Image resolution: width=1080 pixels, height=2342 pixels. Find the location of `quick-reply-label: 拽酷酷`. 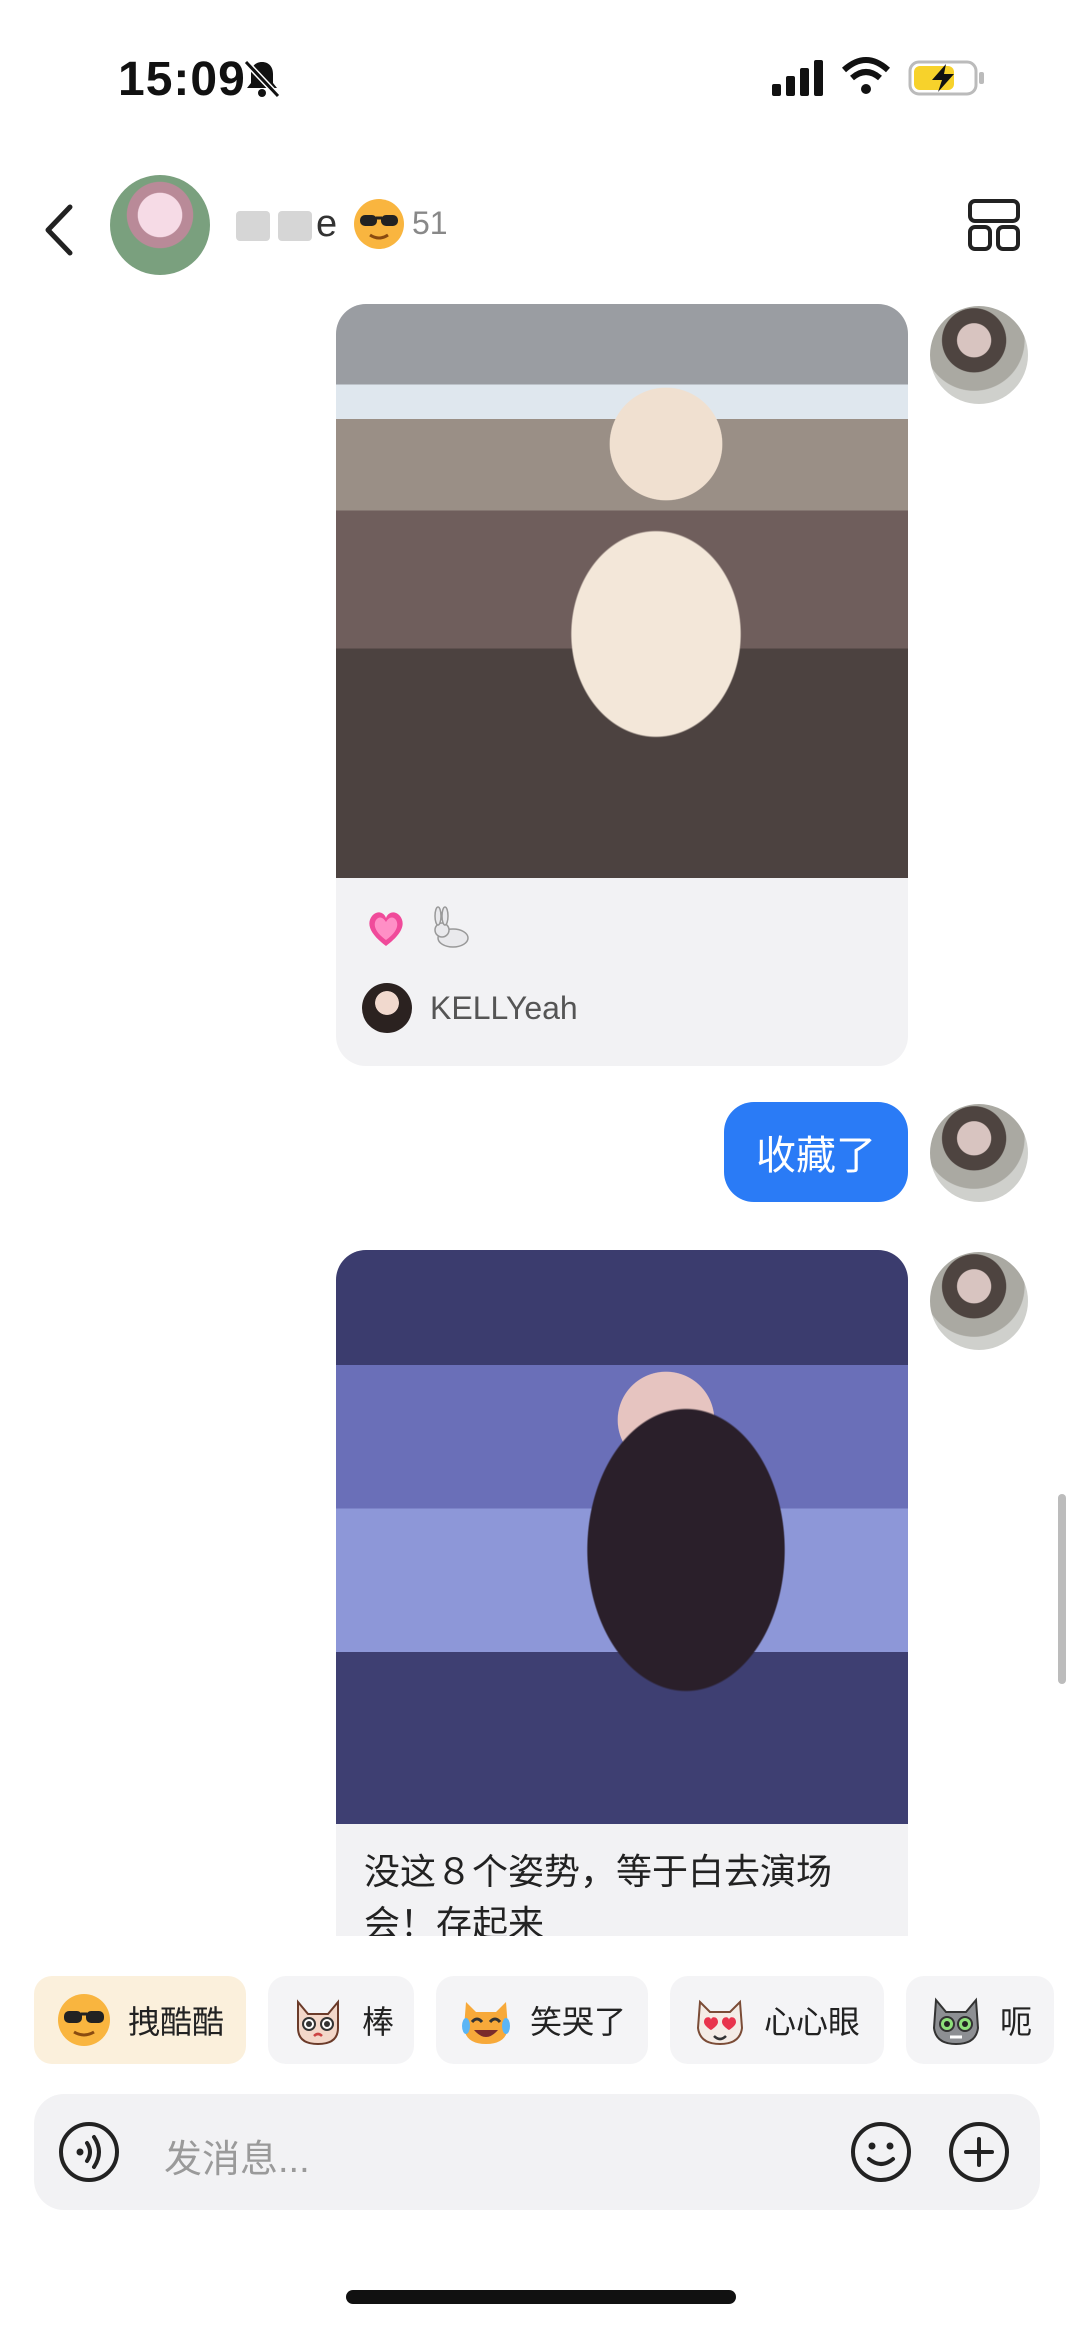

quick-reply-label: 拽酷酷 is located at coordinates (176, 2022).